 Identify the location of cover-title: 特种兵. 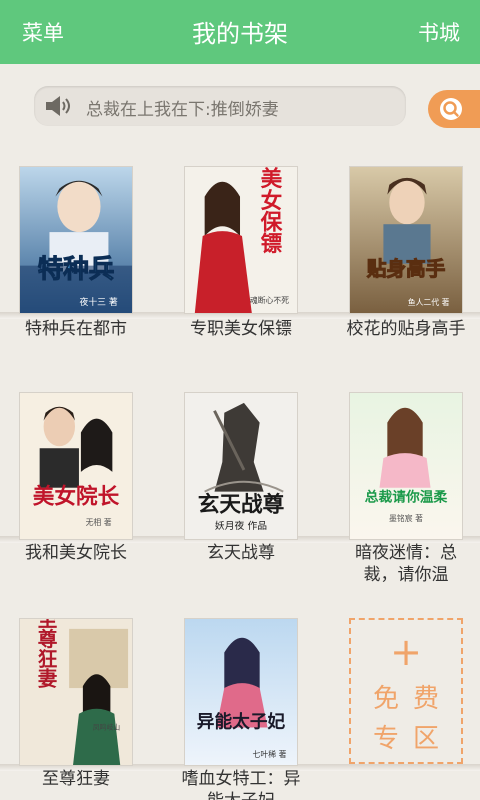
(76, 268).